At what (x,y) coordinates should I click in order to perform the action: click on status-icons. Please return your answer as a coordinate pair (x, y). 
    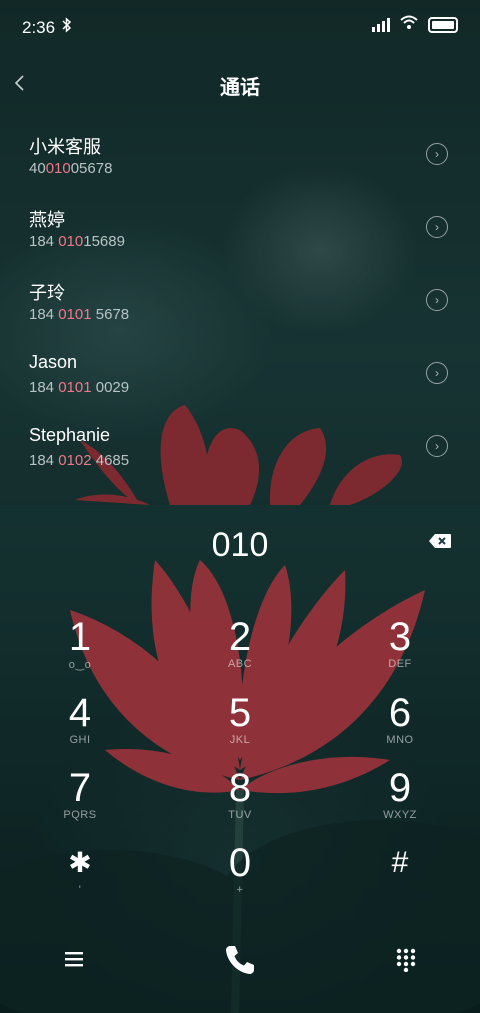
    Looking at the image, I should click on (415, 24).